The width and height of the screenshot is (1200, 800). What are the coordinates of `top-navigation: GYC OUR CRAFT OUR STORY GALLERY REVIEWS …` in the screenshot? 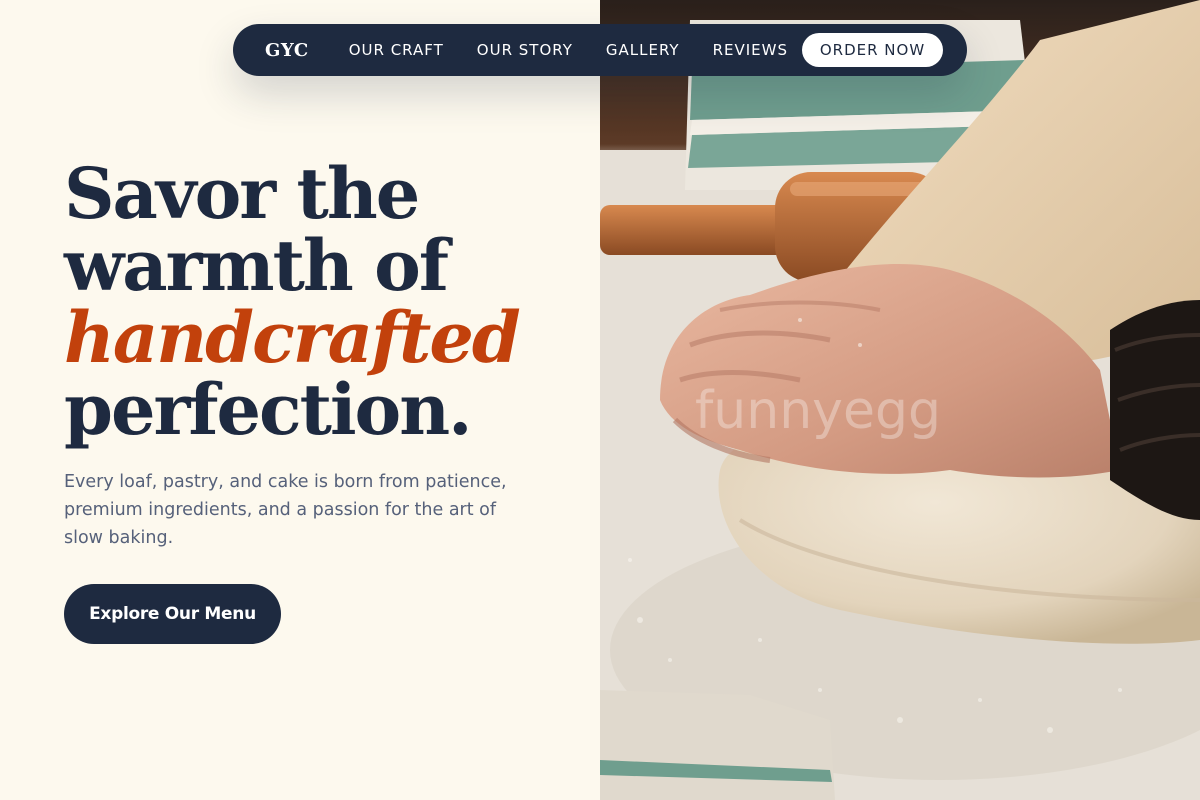 It's located at (600, 50).